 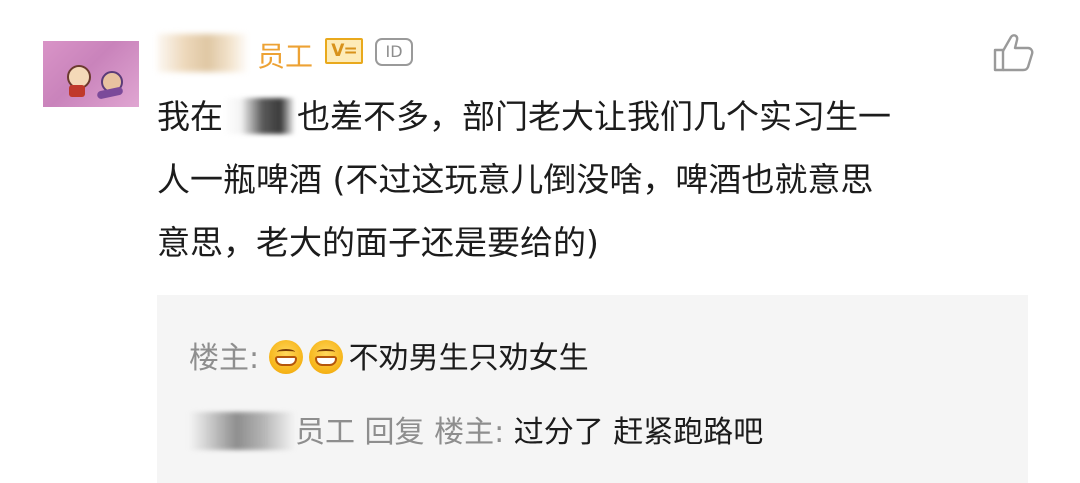 I want to click on thumbs-up-icon, so click(x=1013, y=53).